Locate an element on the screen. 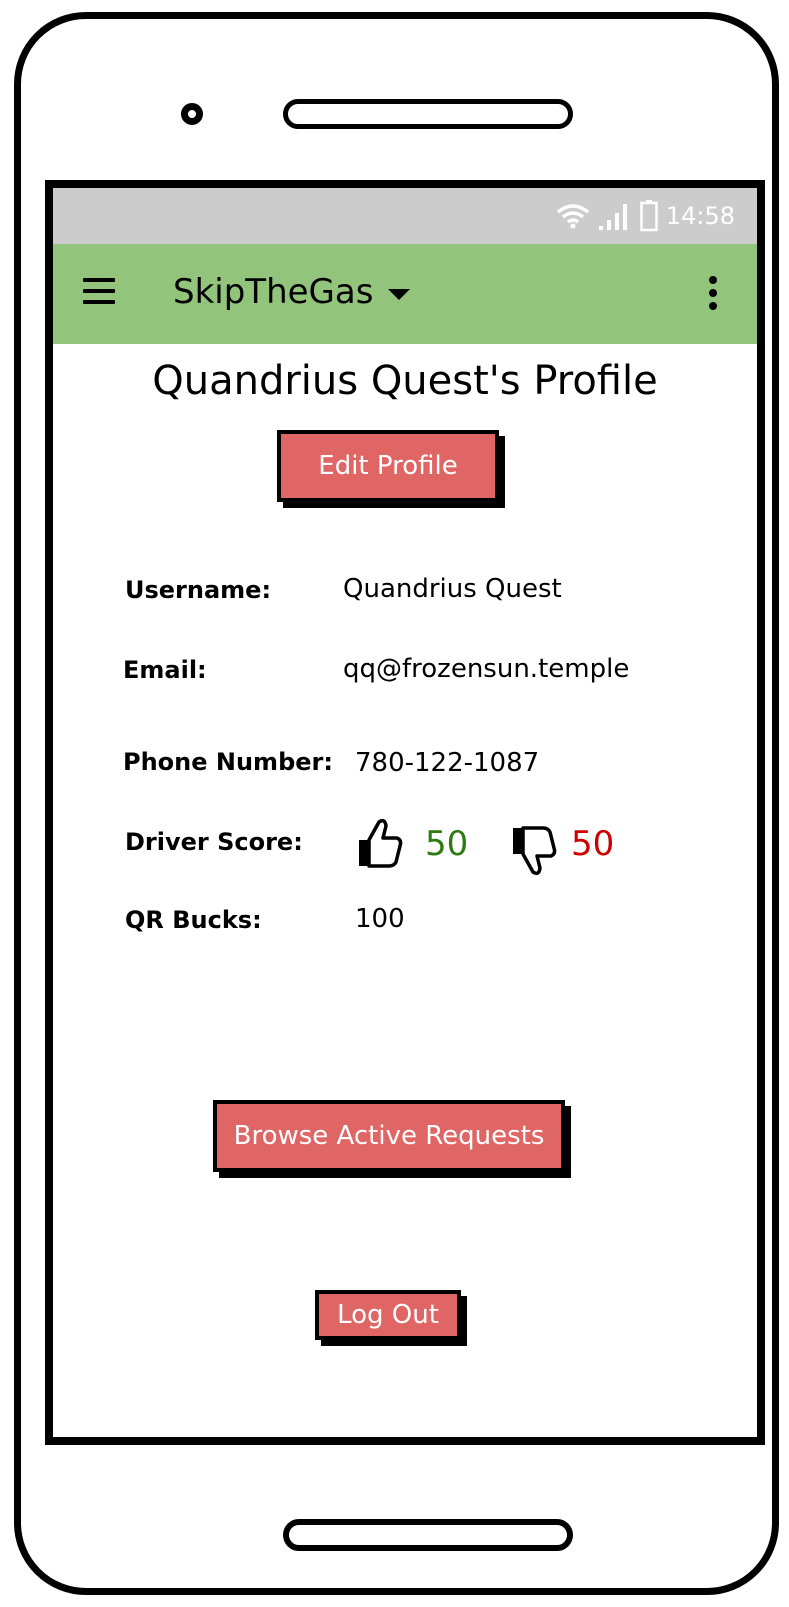  app-bar: SkipTheGas is located at coordinates (405, 294).